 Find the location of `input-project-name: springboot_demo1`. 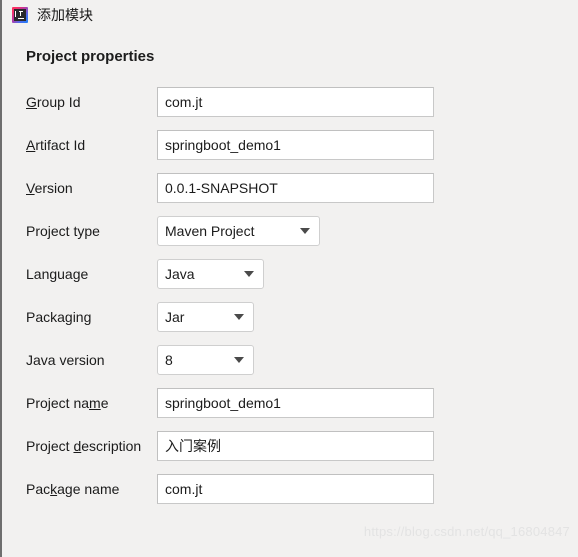

input-project-name: springboot_demo1 is located at coordinates (295, 403).